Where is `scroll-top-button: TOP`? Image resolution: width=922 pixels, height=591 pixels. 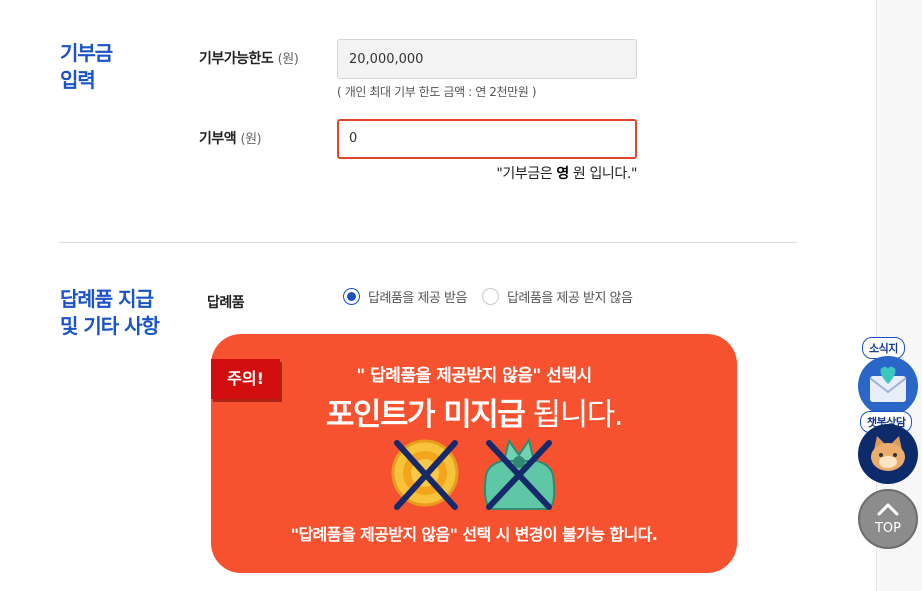
scroll-top-button: TOP is located at coordinates (888, 519).